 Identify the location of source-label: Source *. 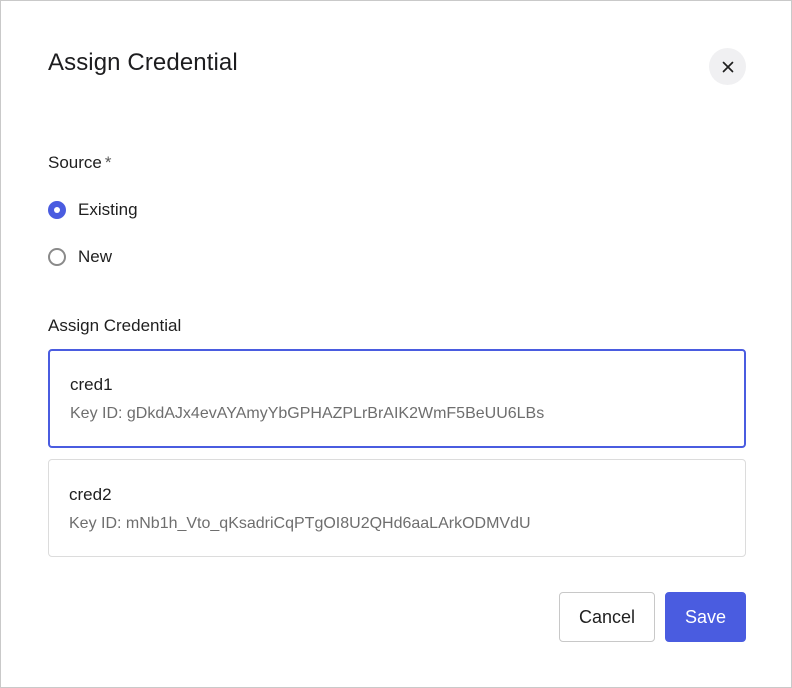
(80, 163).